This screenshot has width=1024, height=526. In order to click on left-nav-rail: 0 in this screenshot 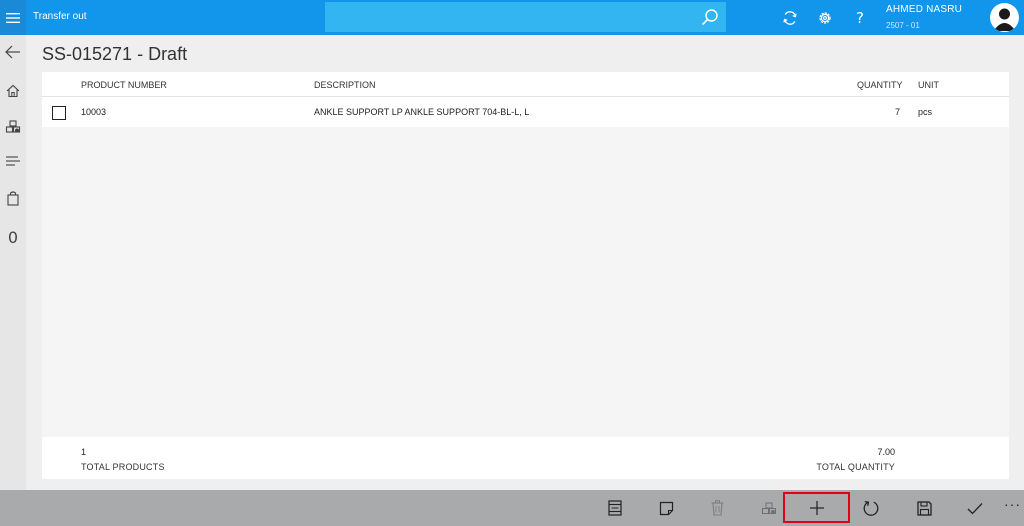, I will do `click(13, 280)`.